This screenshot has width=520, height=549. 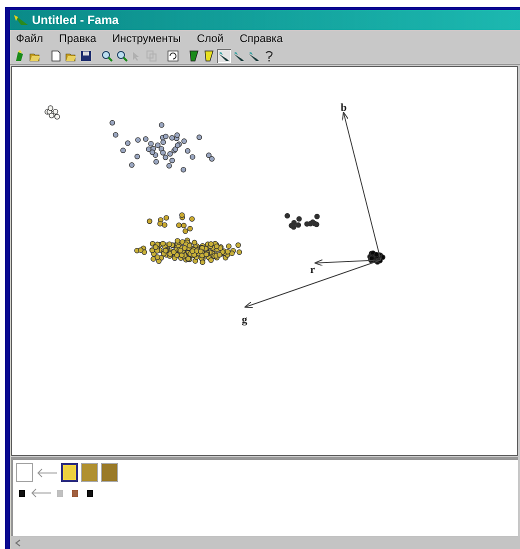 What do you see at coordinates (152, 56) in the screenshot?
I see `copy-icon` at bounding box center [152, 56].